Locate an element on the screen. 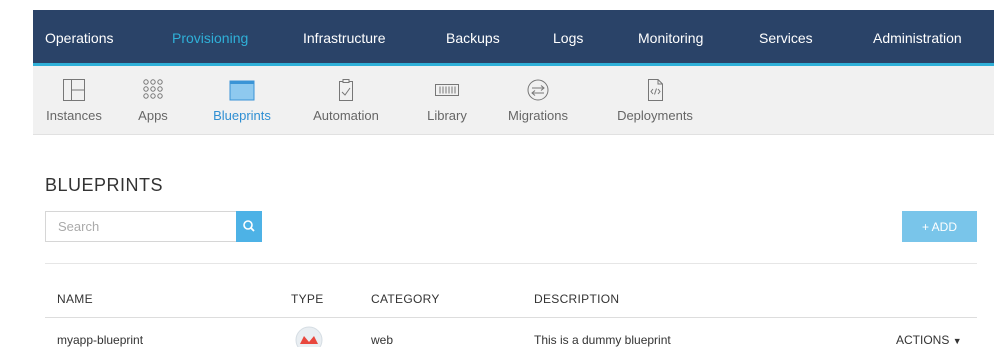 The height and width of the screenshot is (347, 1004). apps-icon is located at coordinates (153, 89).